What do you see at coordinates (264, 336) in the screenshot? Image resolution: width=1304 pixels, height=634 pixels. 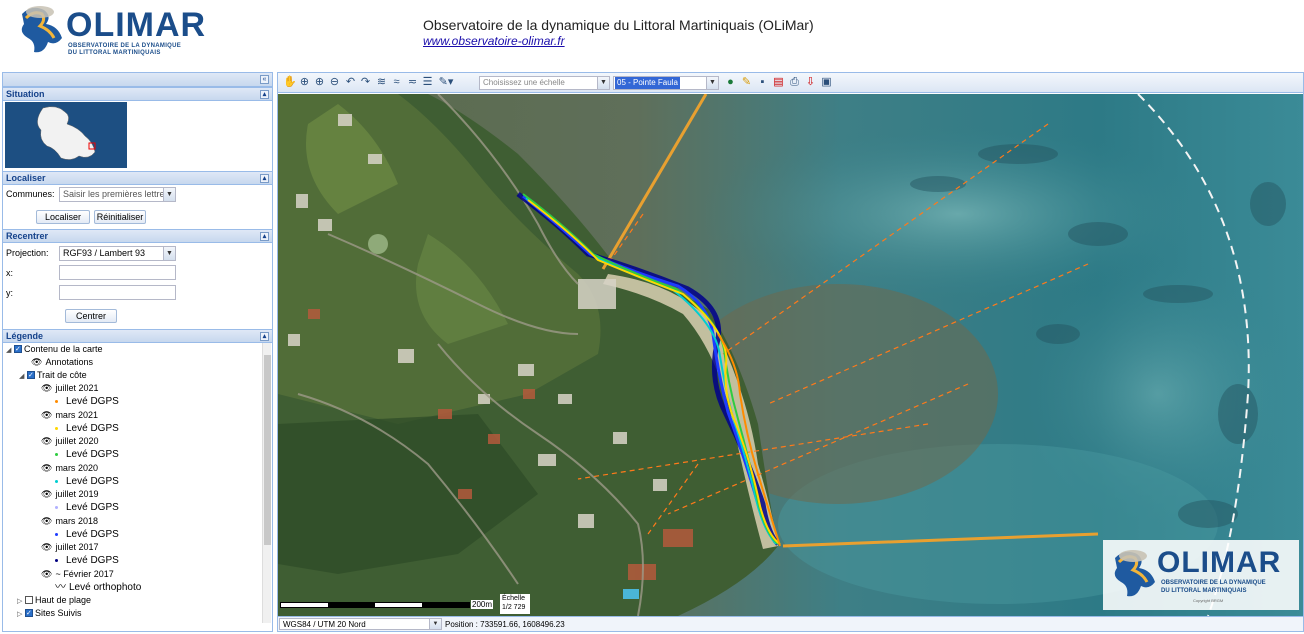 I see `legende-collapse-icon: ▴` at bounding box center [264, 336].